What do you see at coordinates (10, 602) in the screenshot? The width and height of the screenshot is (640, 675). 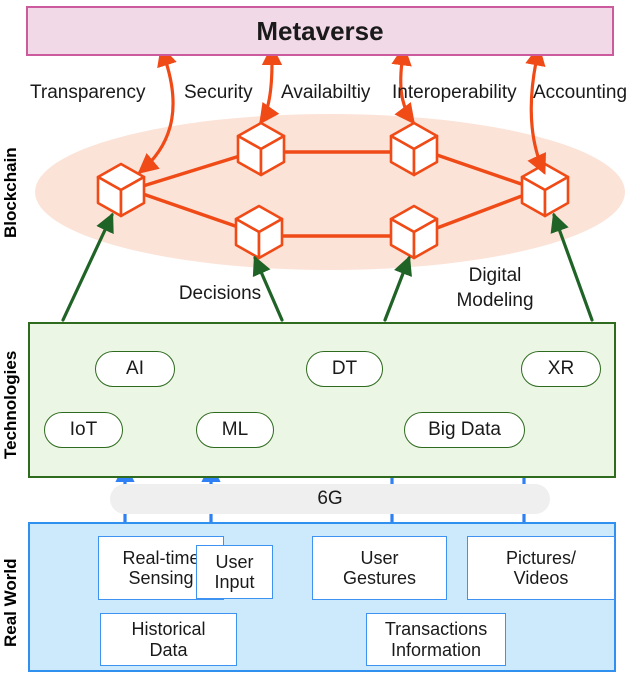 I see `layer-label-real-world: Real World` at bounding box center [10, 602].